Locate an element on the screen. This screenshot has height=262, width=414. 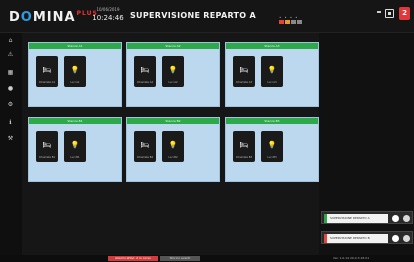
department-row: SUPERVISIONE REPARTO B is located at coordinates (367, 237).